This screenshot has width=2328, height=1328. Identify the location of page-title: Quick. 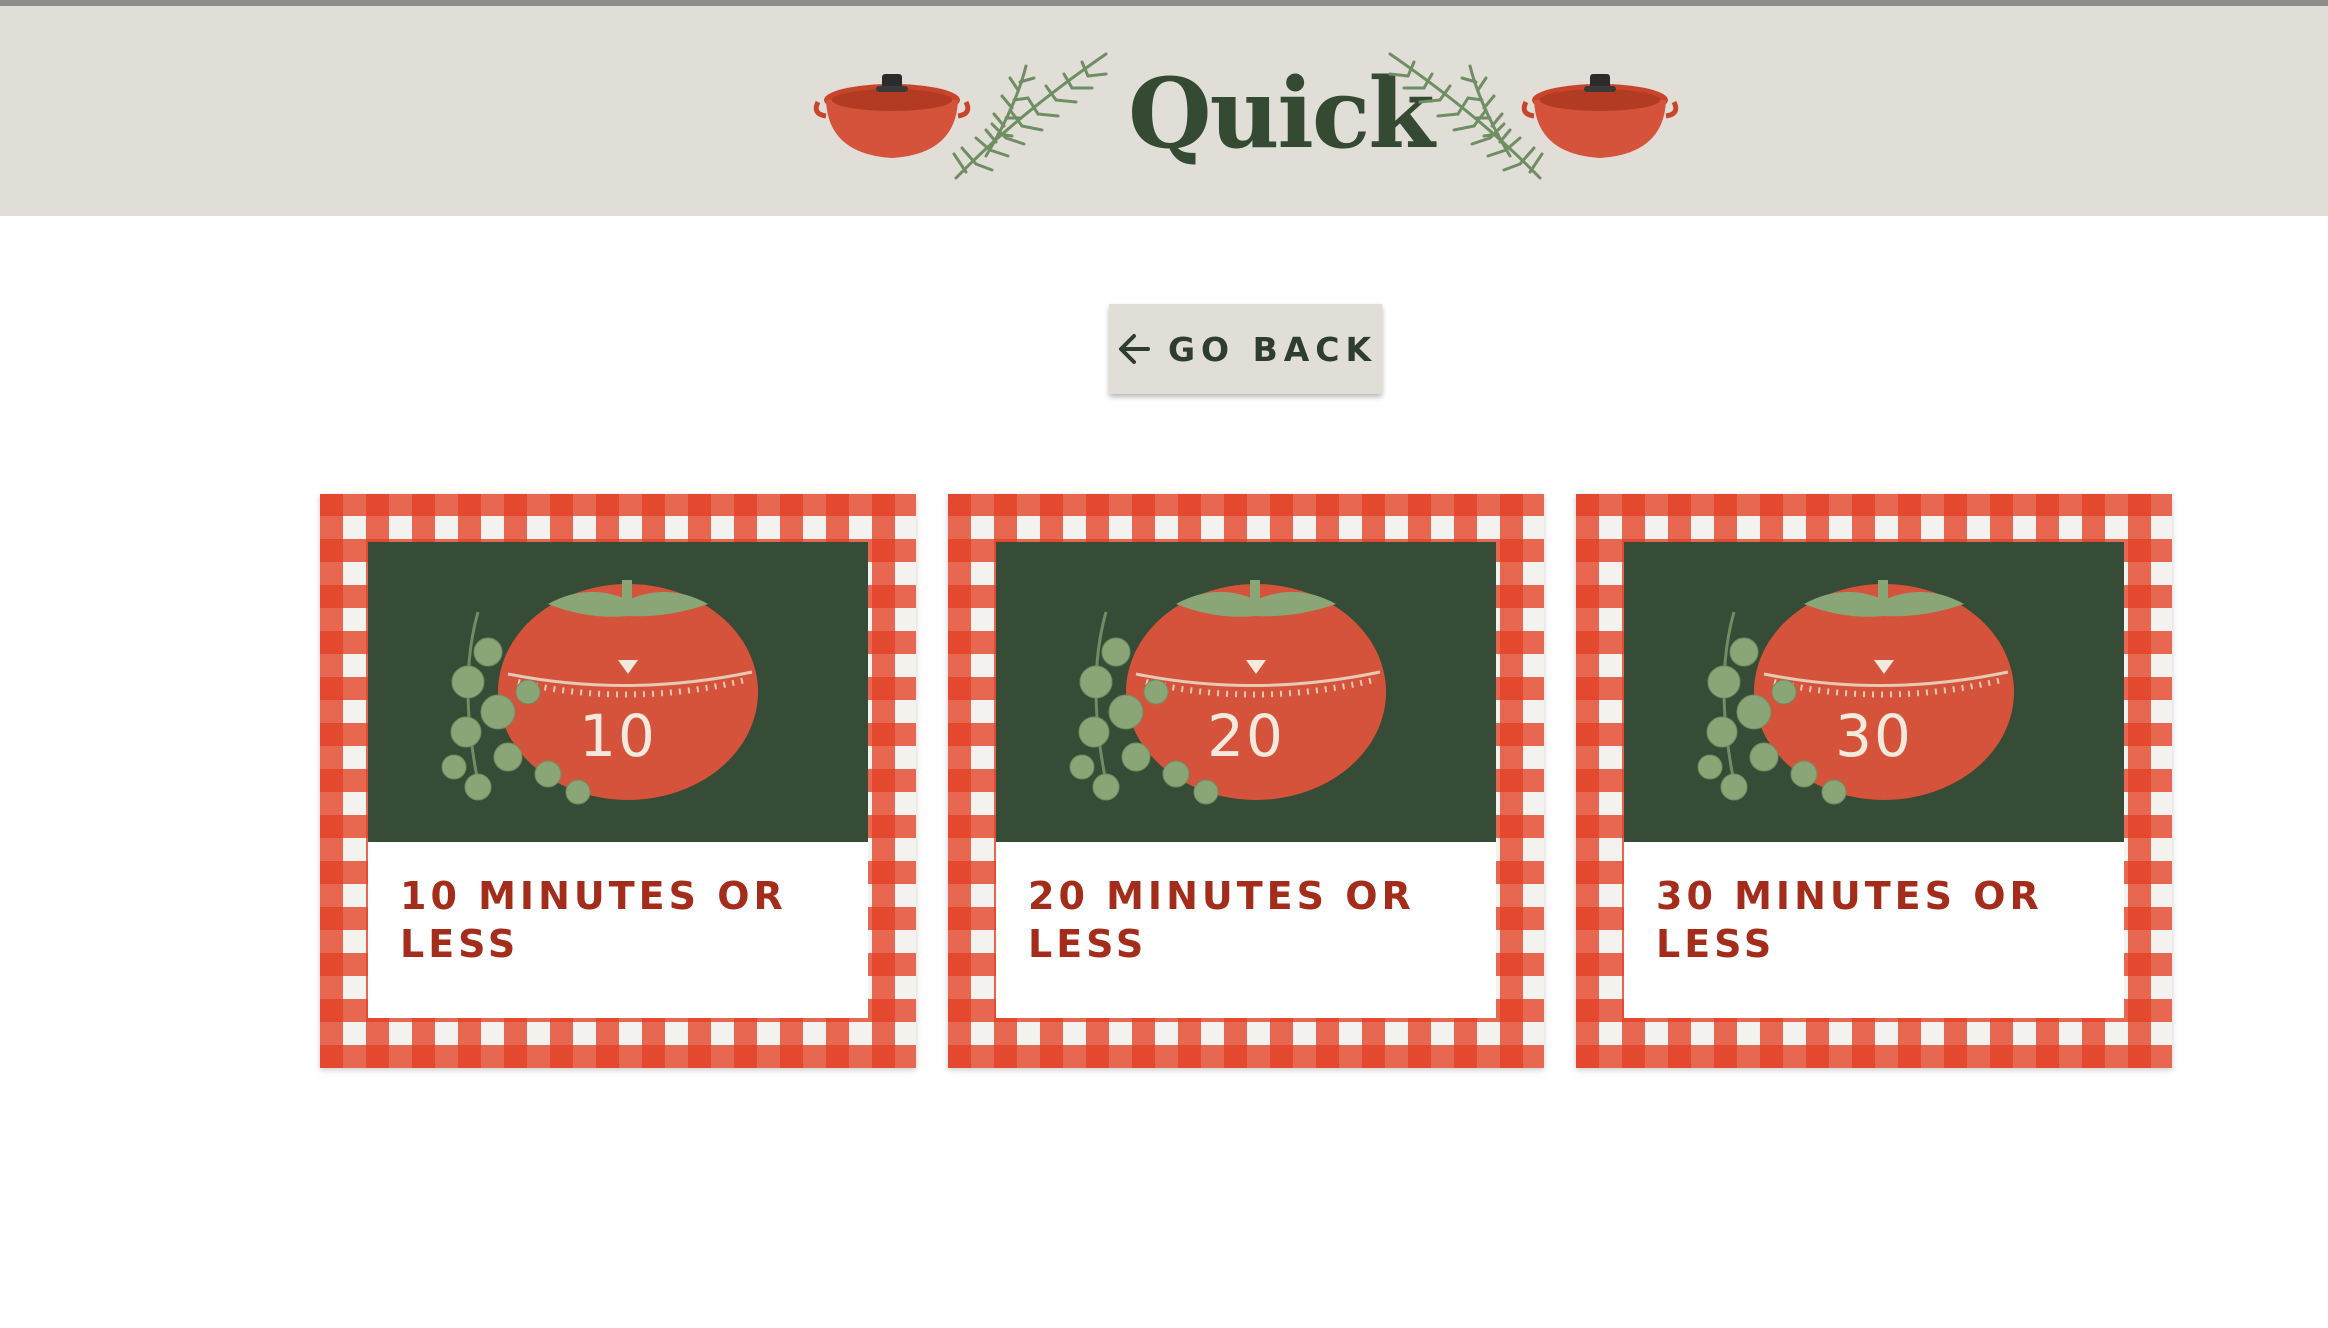
(1281, 113).